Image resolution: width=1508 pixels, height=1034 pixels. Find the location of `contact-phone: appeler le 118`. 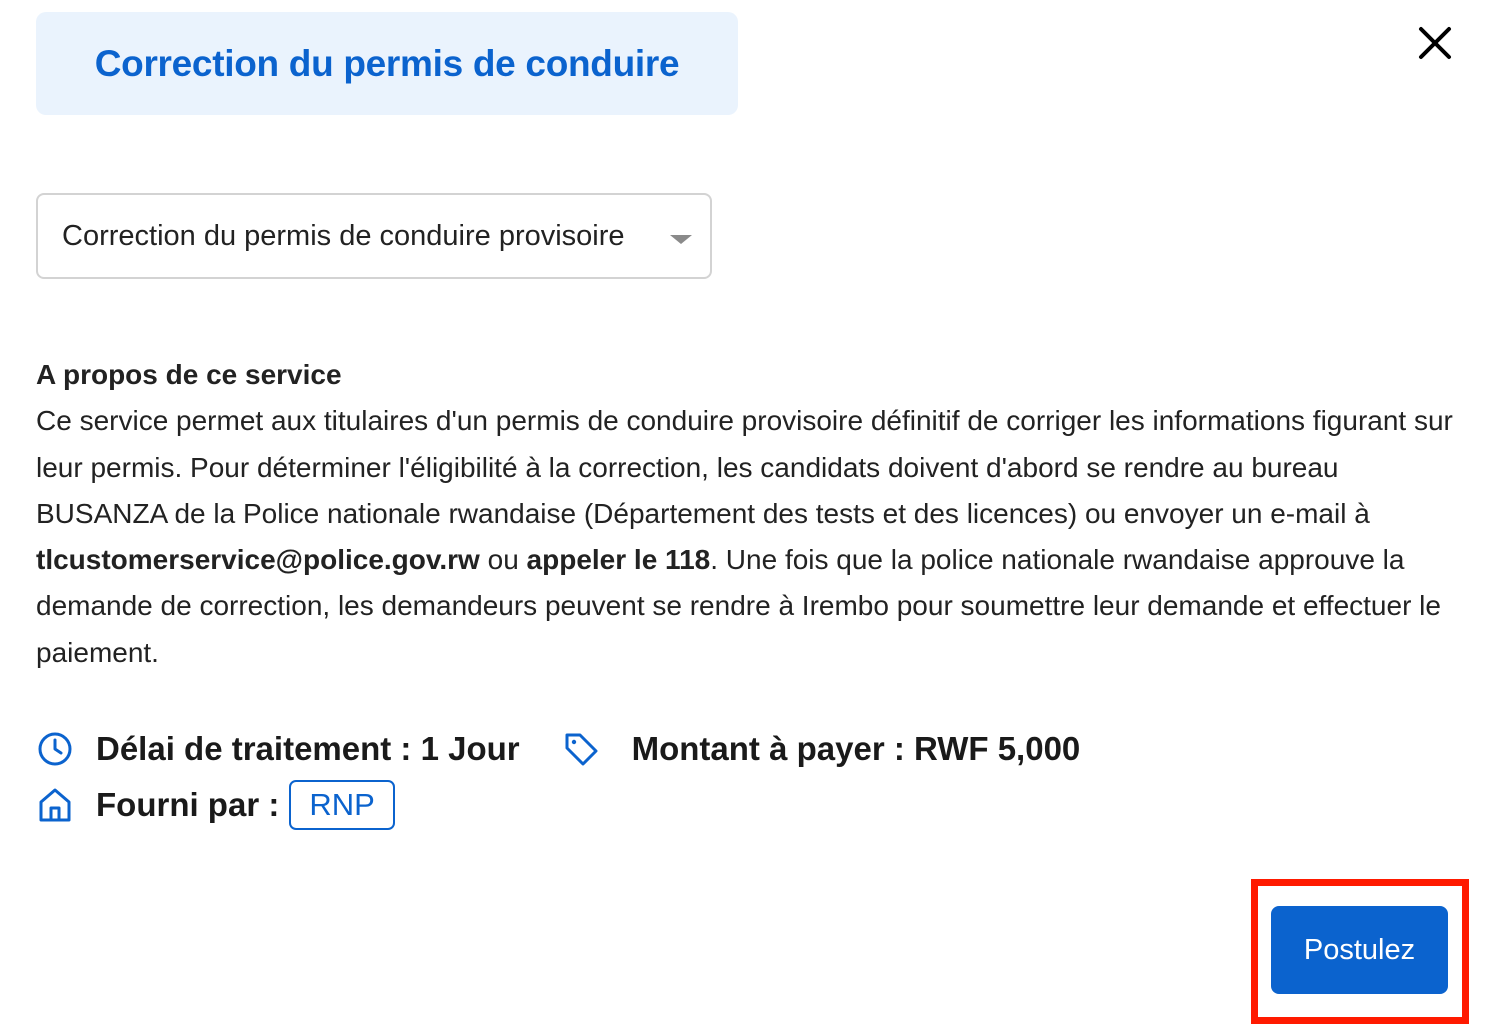

contact-phone: appeler le 118 is located at coordinates (618, 560).